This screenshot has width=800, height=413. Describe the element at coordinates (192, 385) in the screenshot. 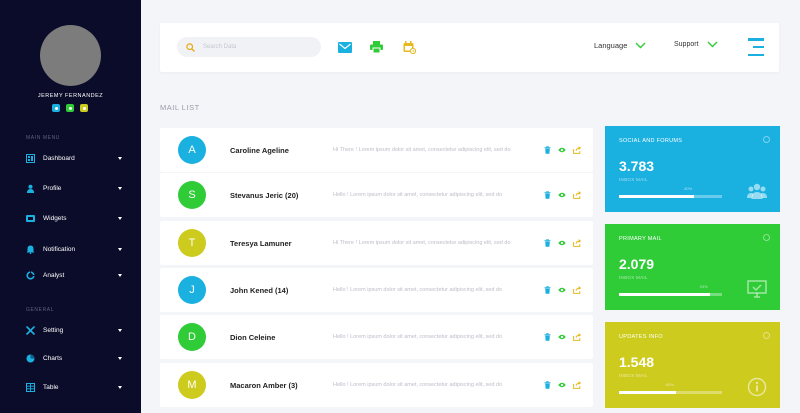

I see `sender-avatar: M` at that location.